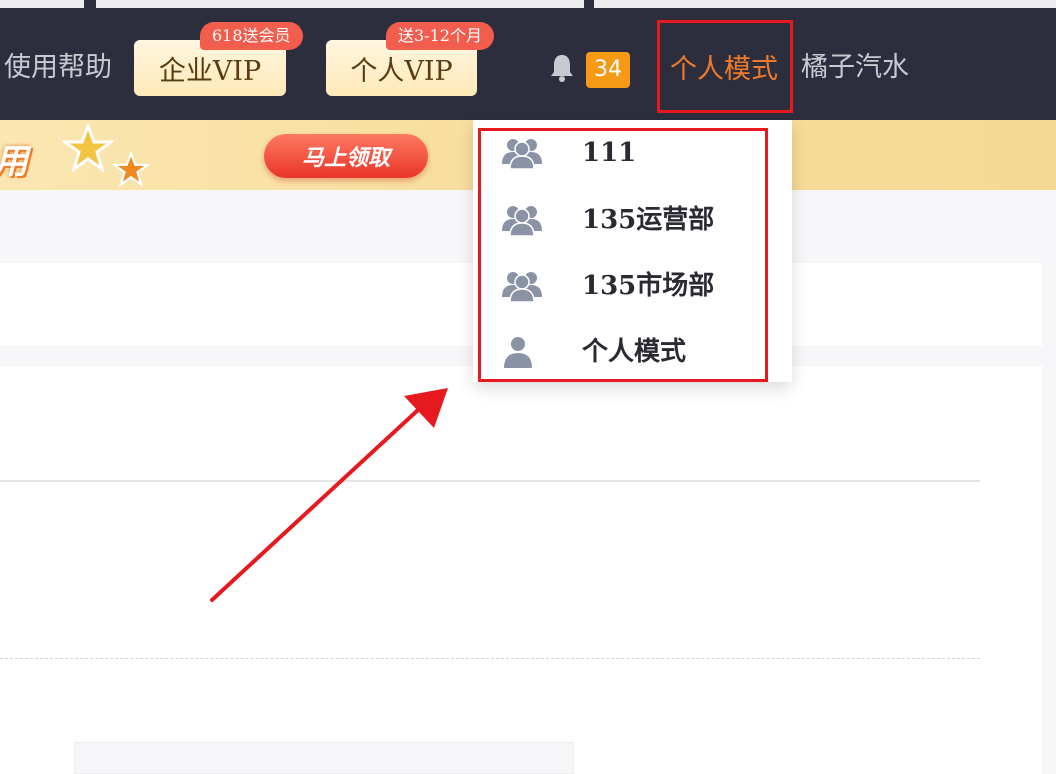  I want to click on dropdown-item-label: 135市场部, so click(648, 286).